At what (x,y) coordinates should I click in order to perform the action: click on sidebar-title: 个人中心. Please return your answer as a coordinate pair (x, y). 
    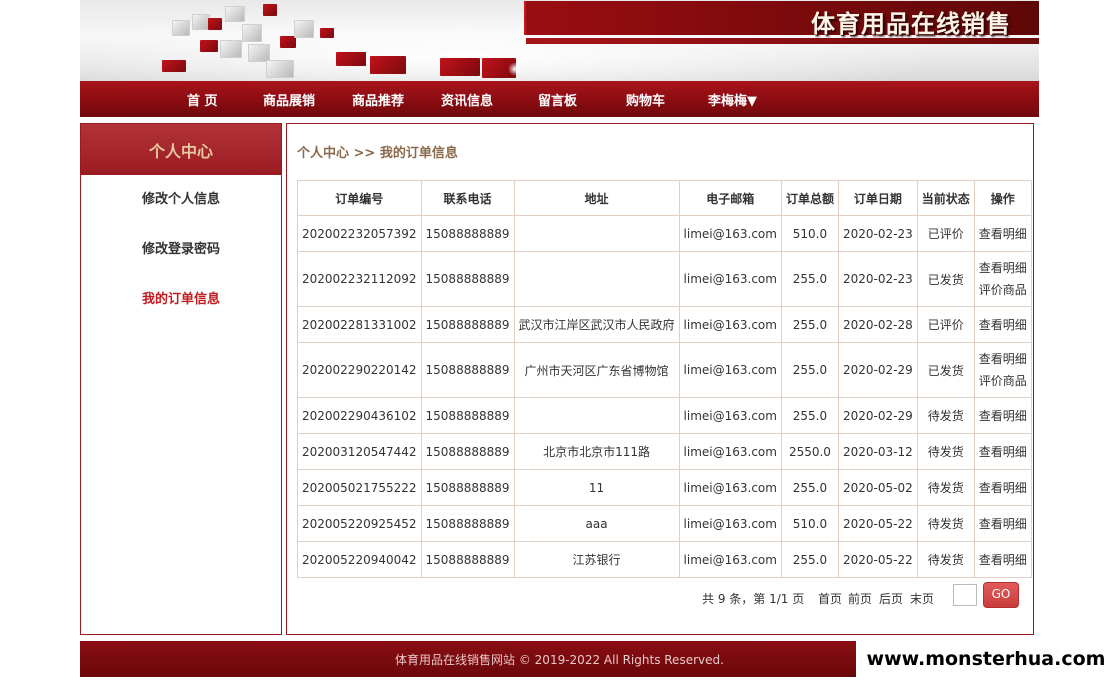
    Looking at the image, I should click on (181, 149).